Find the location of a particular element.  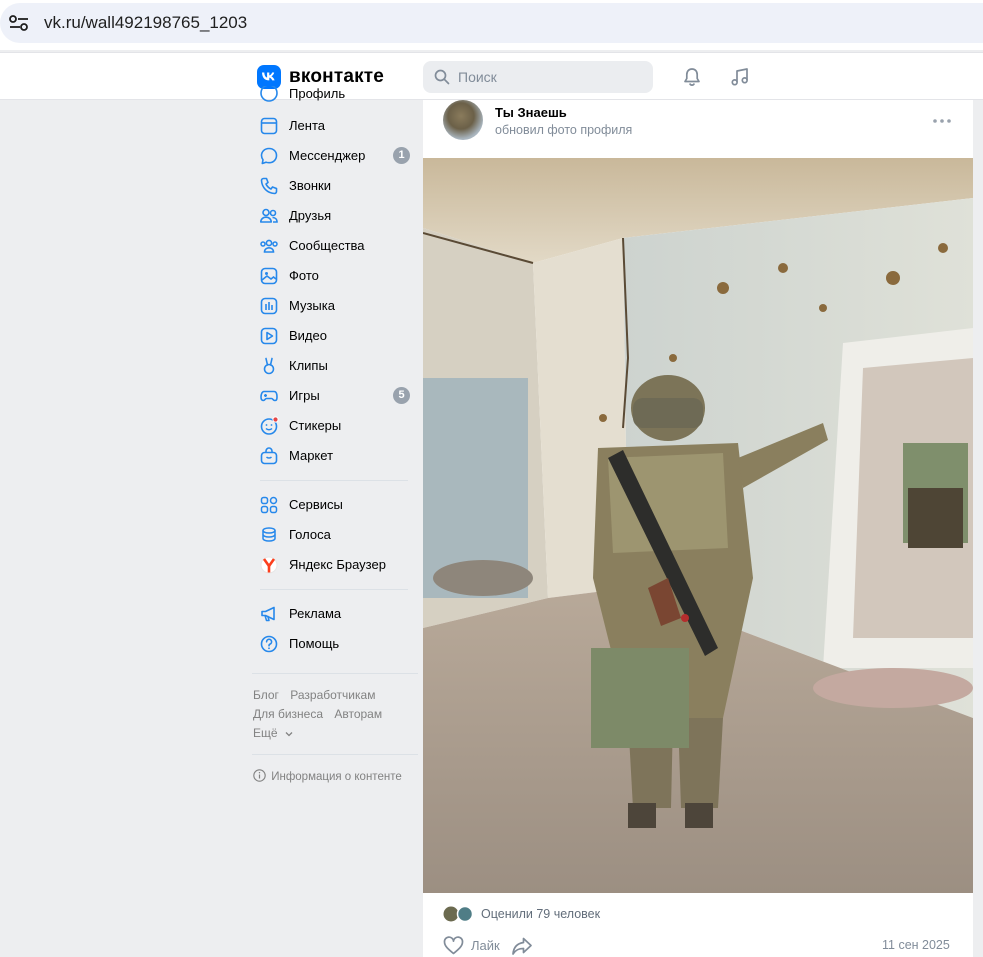

footer-link-developers: Разработчикам is located at coordinates (332, 695).